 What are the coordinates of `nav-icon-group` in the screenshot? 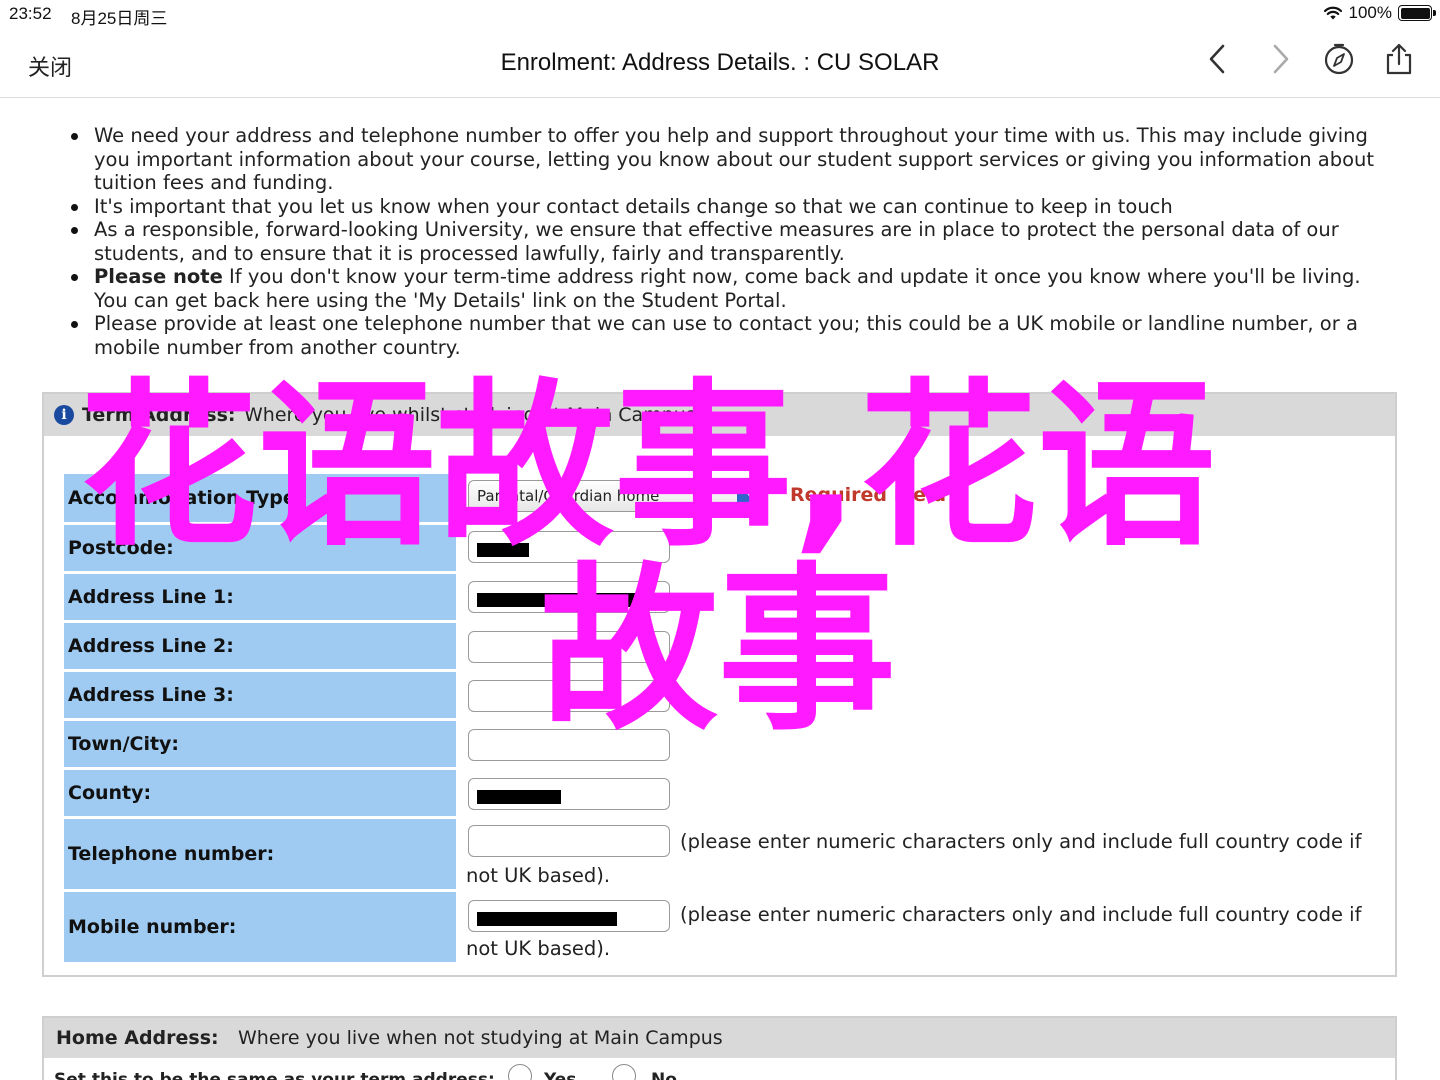 It's located at (1309, 59).